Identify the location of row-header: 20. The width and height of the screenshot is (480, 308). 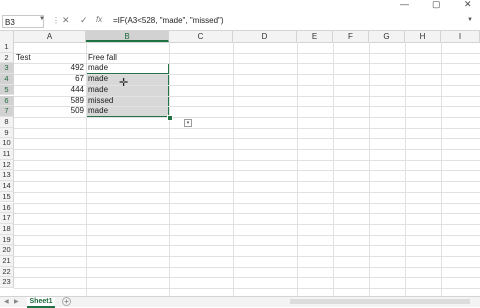
(7, 250).